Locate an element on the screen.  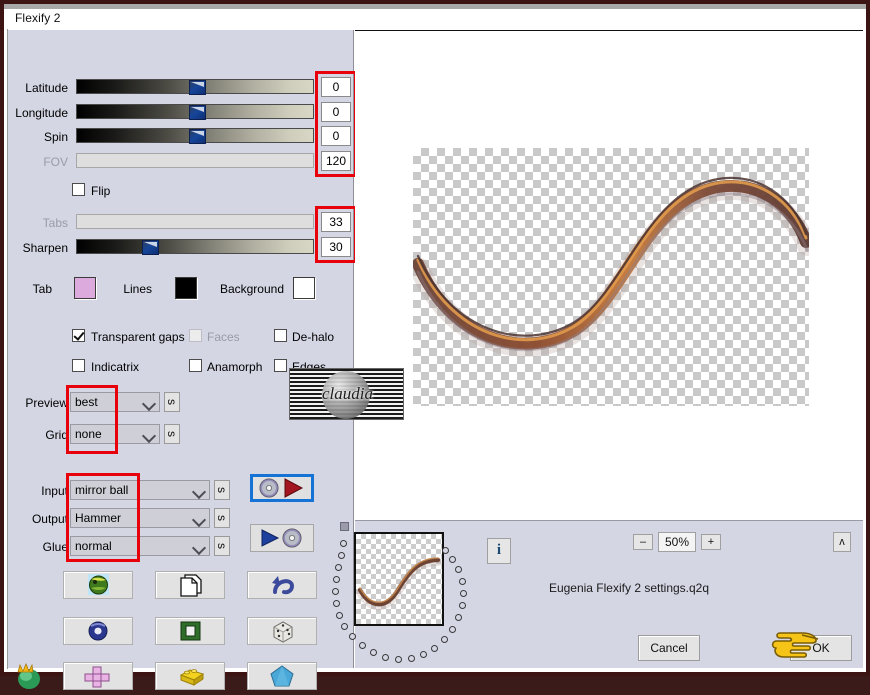
fov-value: 120 is located at coordinates (336, 161).